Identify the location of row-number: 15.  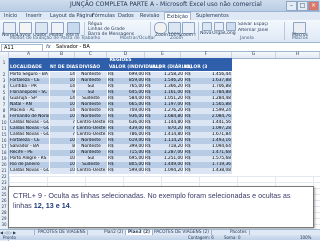
(4, 134).